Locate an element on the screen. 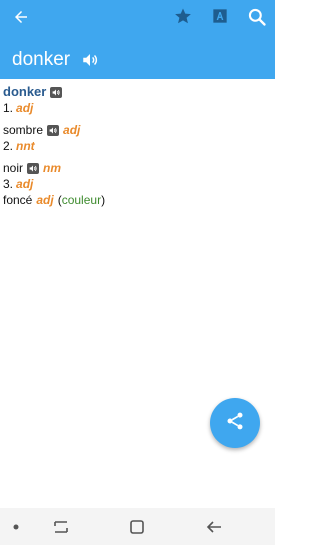 The image size is (320, 545). sense-pos: nnt is located at coordinates (25, 146).